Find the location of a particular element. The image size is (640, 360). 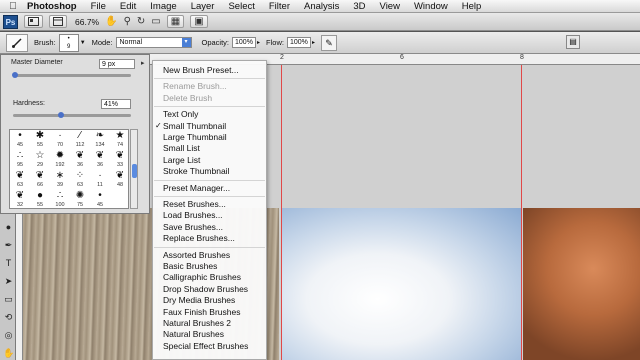

scrollbar-thumb is located at coordinates (134, 171).